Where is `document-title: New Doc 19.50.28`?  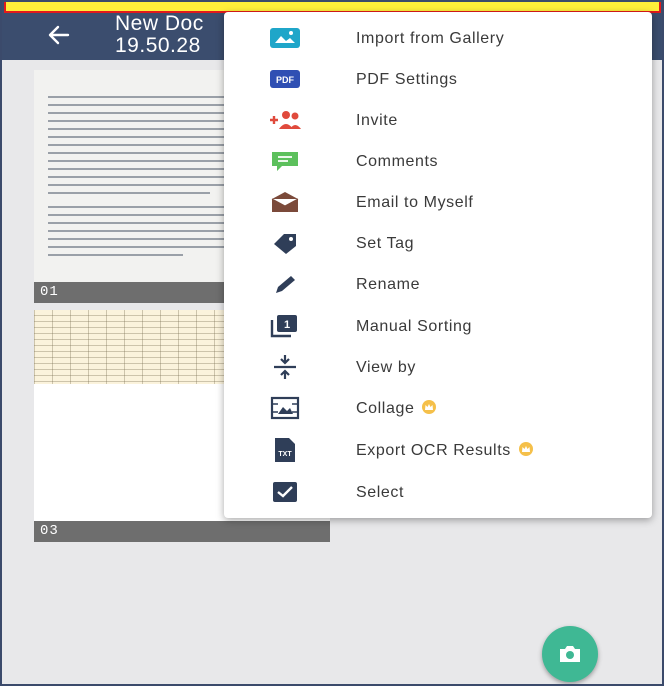 document-title: New Doc 19.50.28 is located at coordinates (159, 35).